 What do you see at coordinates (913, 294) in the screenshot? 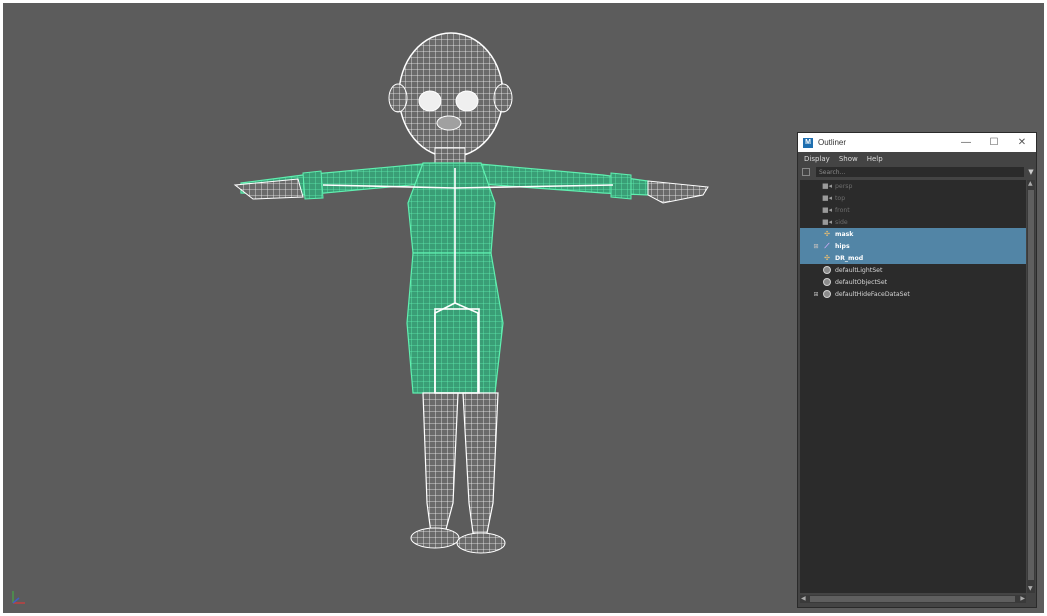
I see `outliner-item-defaulthidefacedataset: ⊞ defaultHideFaceDataSet` at bounding box center [913, 294].